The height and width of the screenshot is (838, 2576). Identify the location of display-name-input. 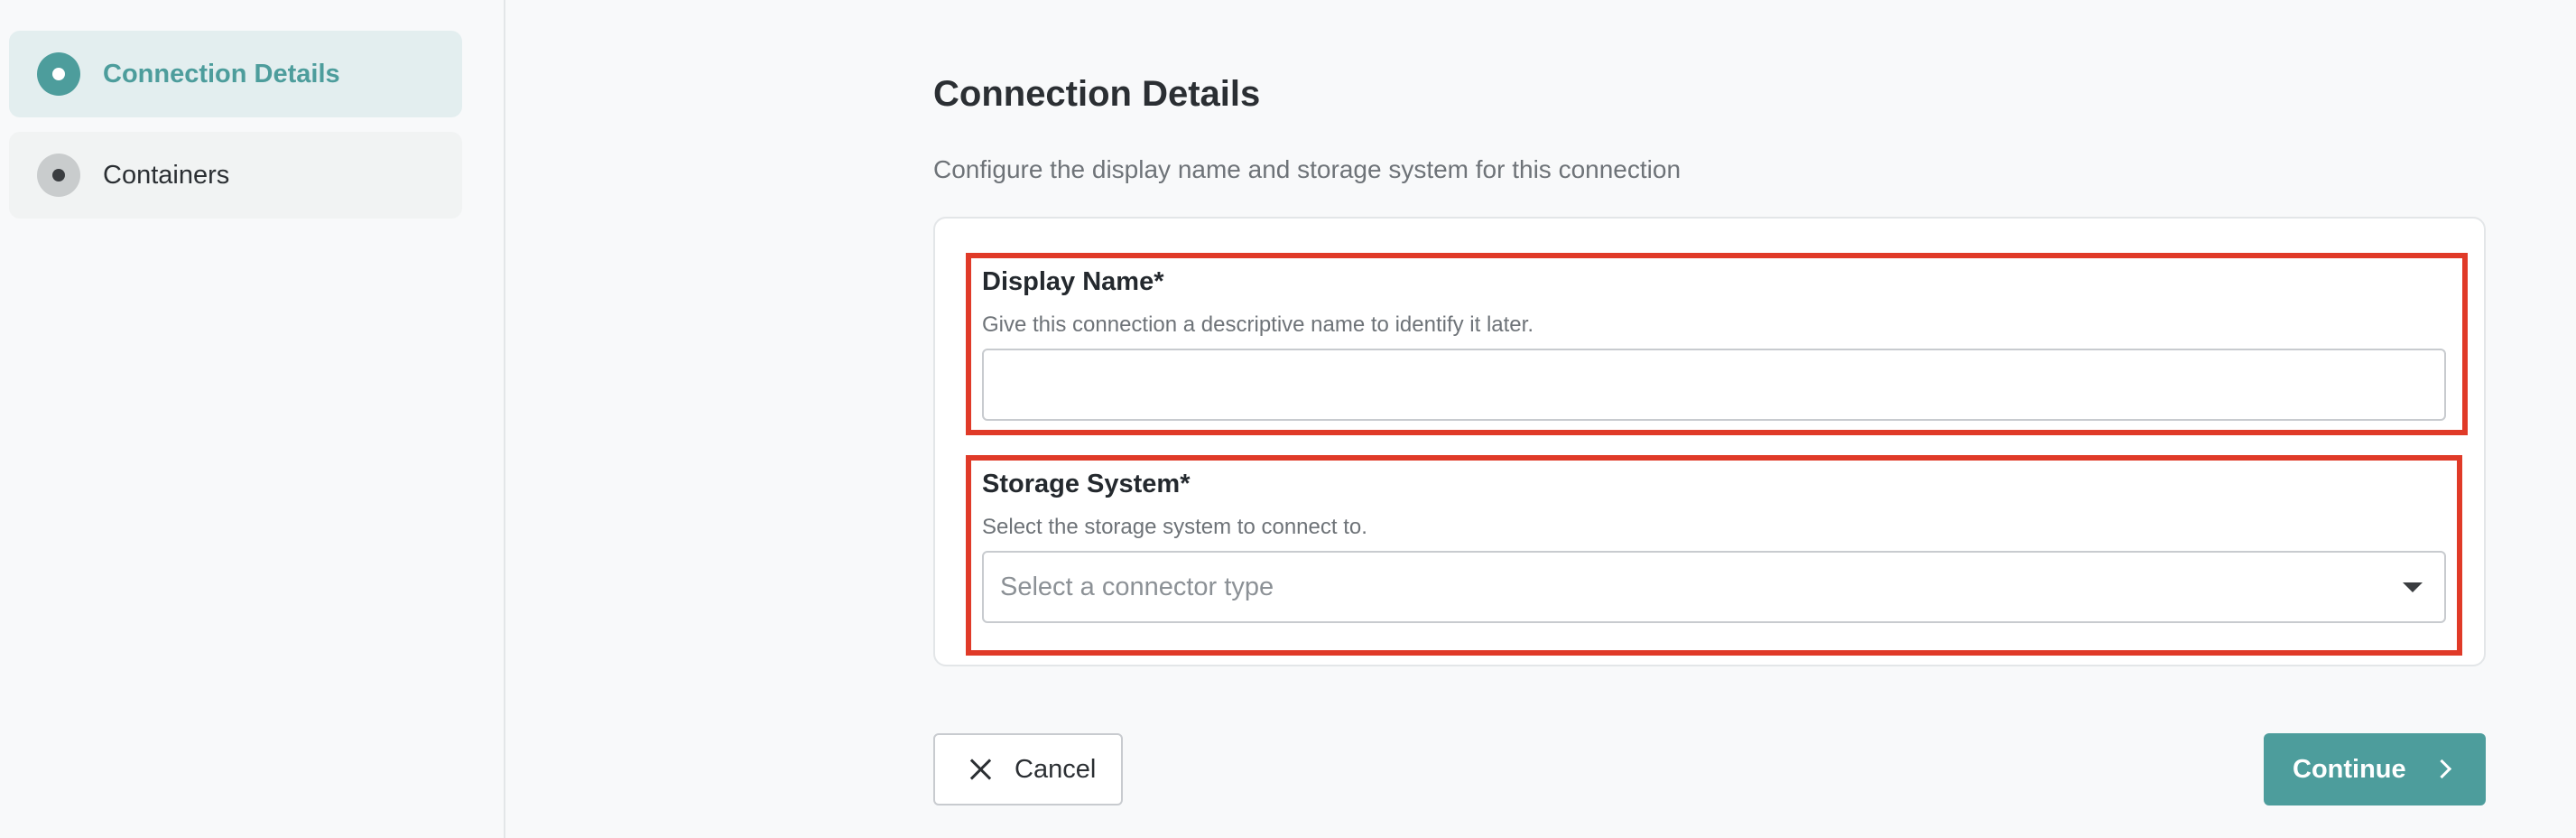
(1714, 385).